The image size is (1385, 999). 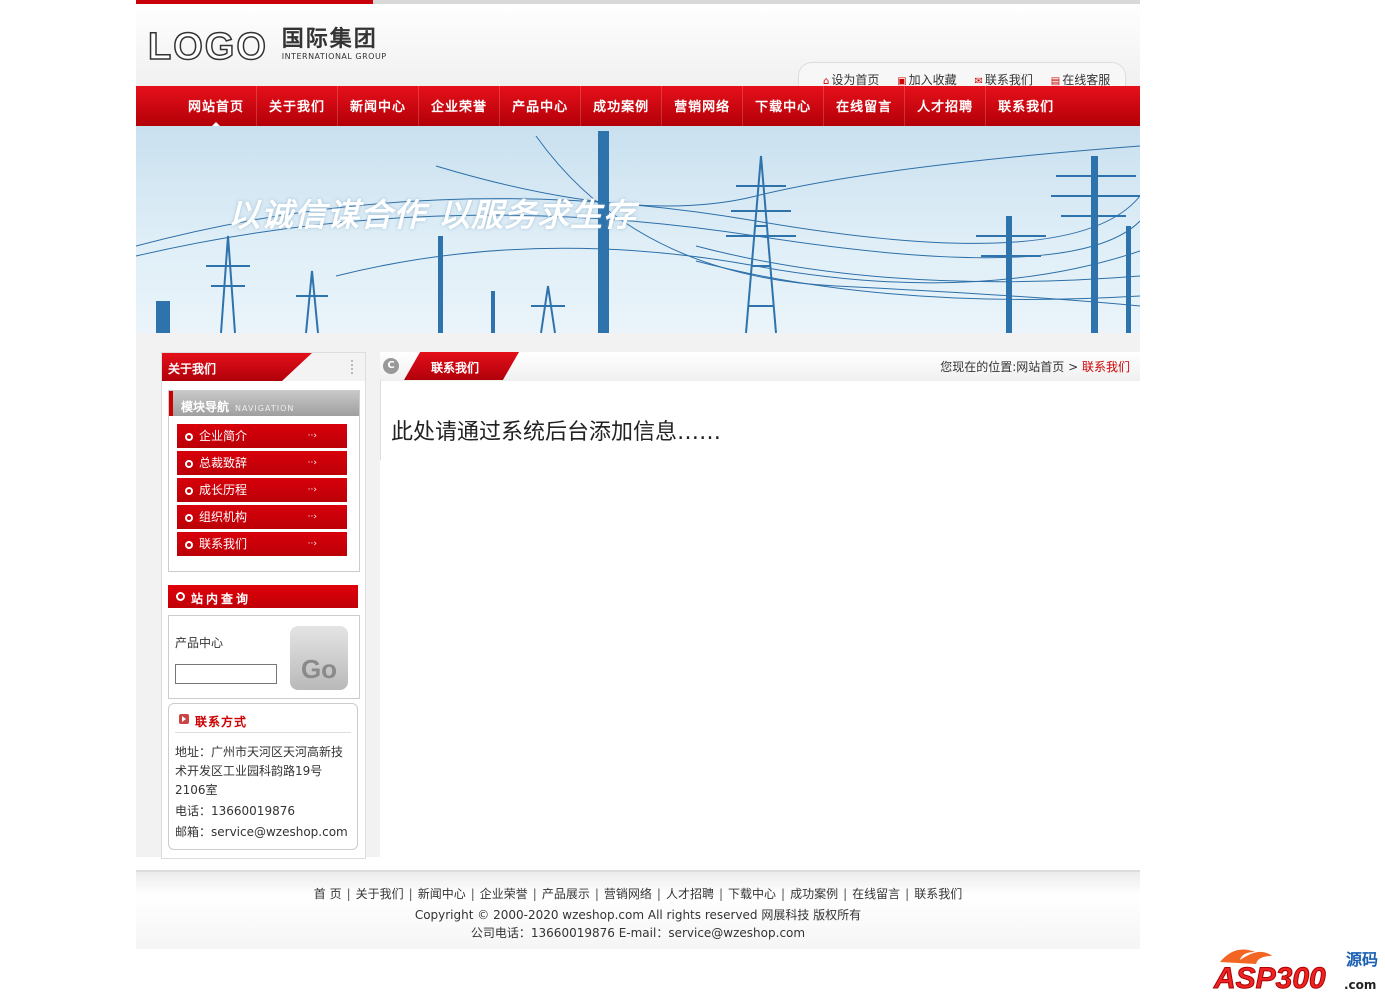 I want to click on logo-name-cn: 国际集团, so click(x=329, y=39).